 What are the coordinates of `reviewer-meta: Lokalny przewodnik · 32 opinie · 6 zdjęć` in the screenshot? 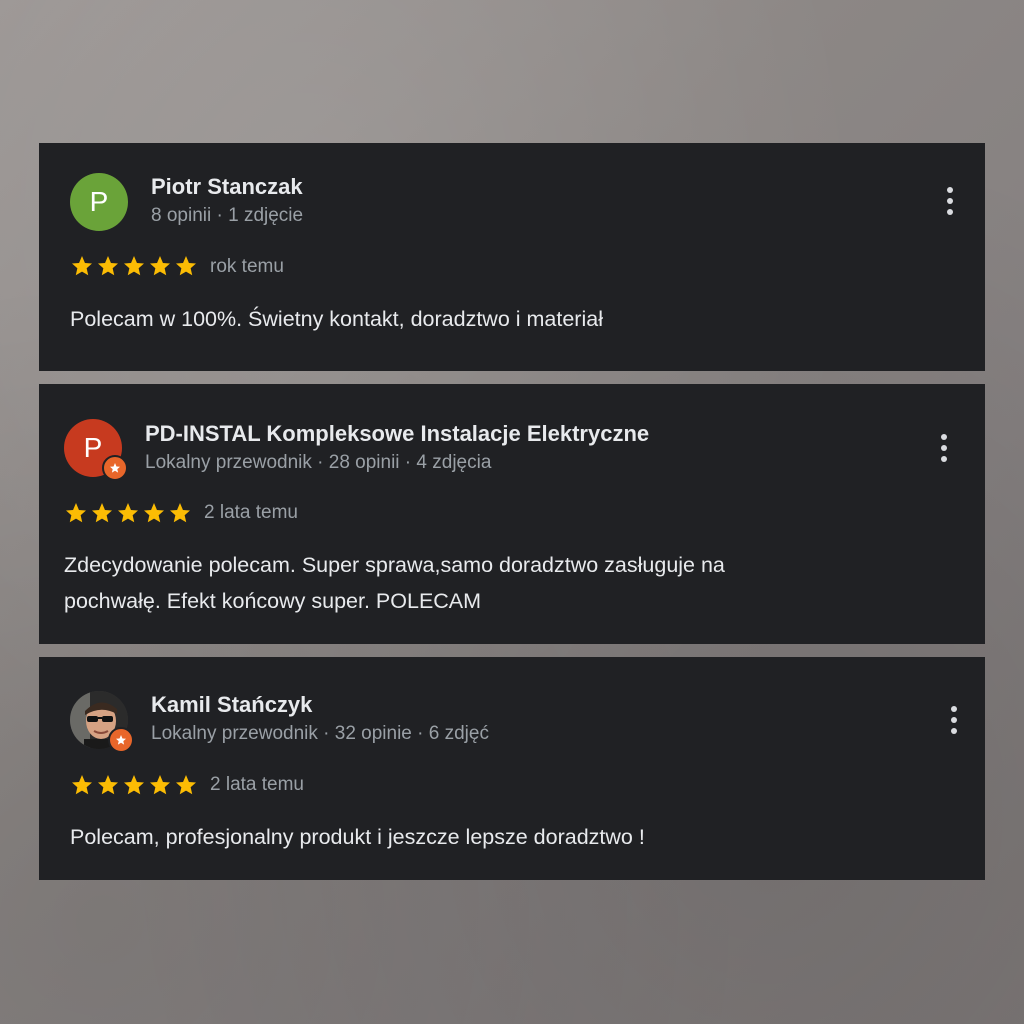 It's located at (320, 733).